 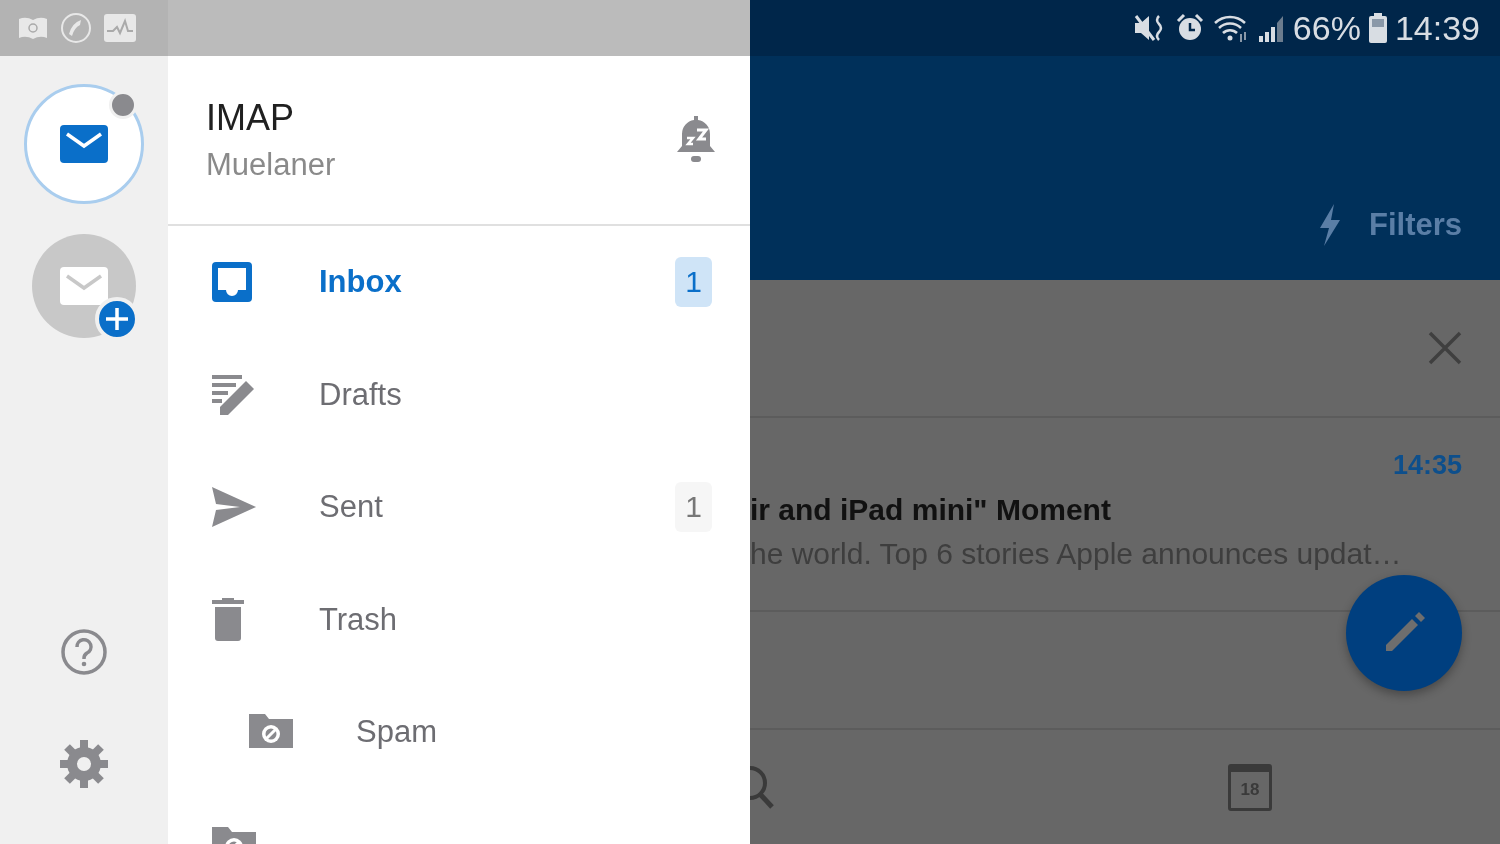 I want to click on search-icon, so click(x=762, y=787).